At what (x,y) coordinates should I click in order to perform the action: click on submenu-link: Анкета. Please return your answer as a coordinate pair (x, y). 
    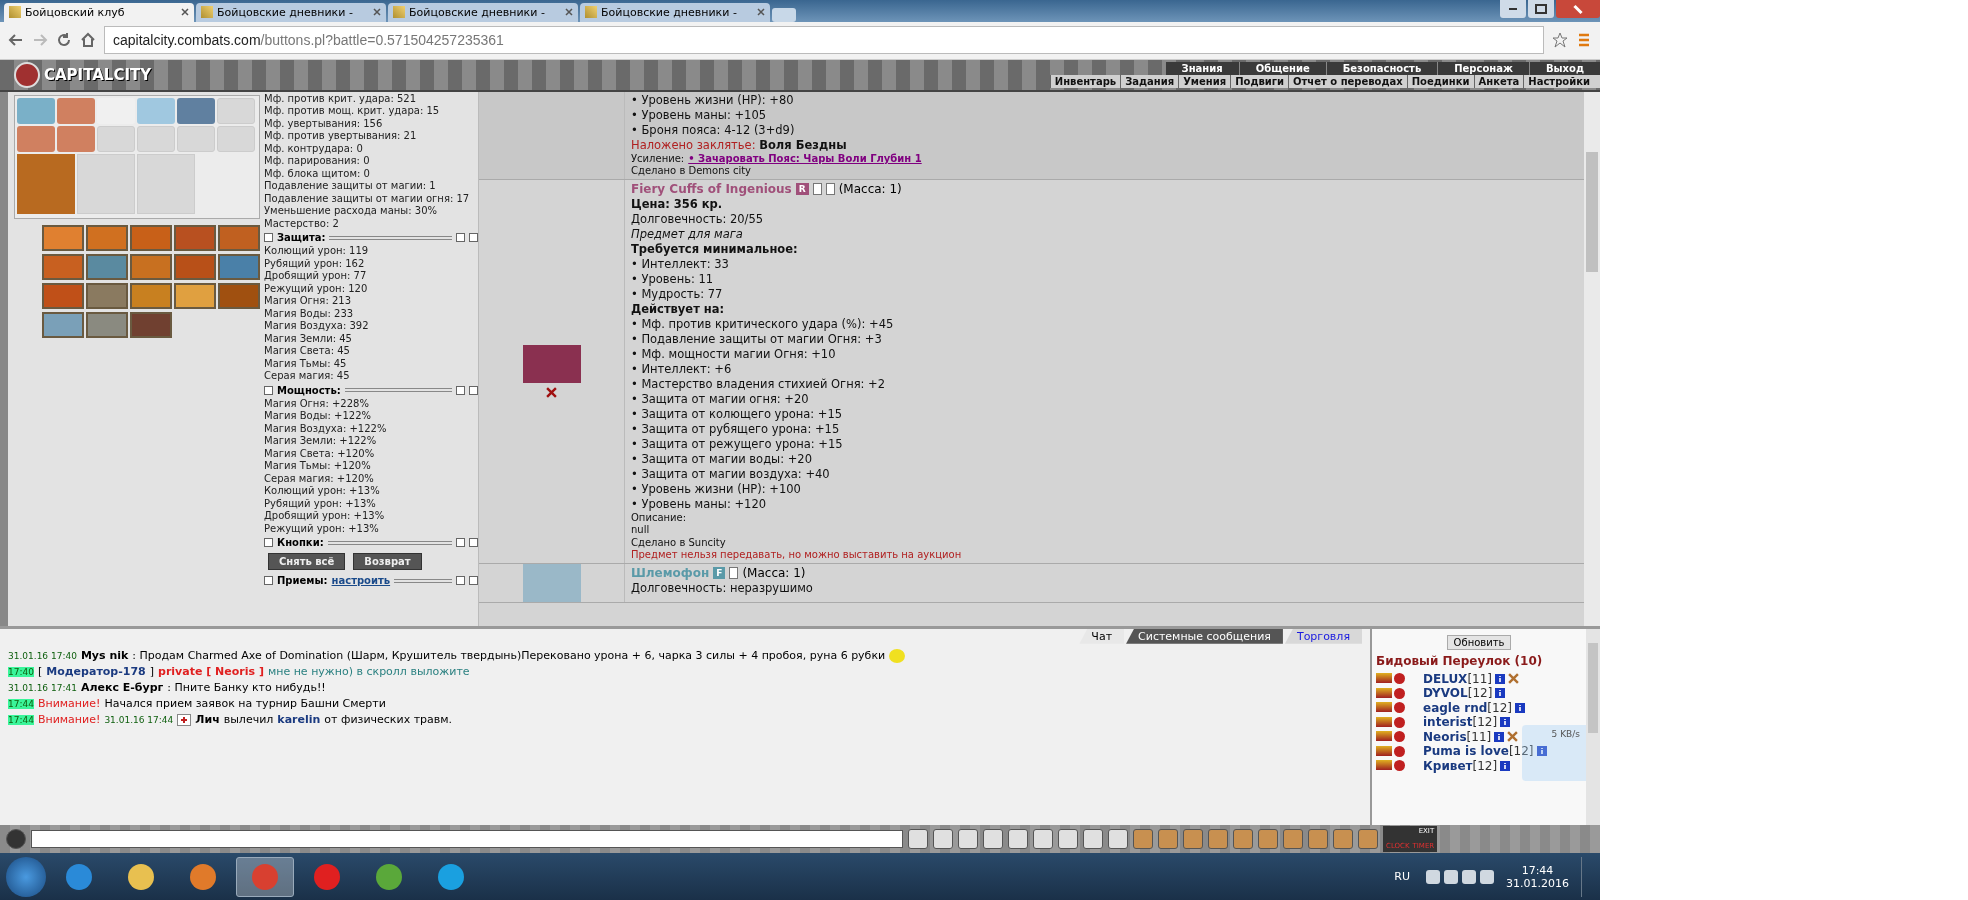
    Looking at the image, I should click on (1498, 81).